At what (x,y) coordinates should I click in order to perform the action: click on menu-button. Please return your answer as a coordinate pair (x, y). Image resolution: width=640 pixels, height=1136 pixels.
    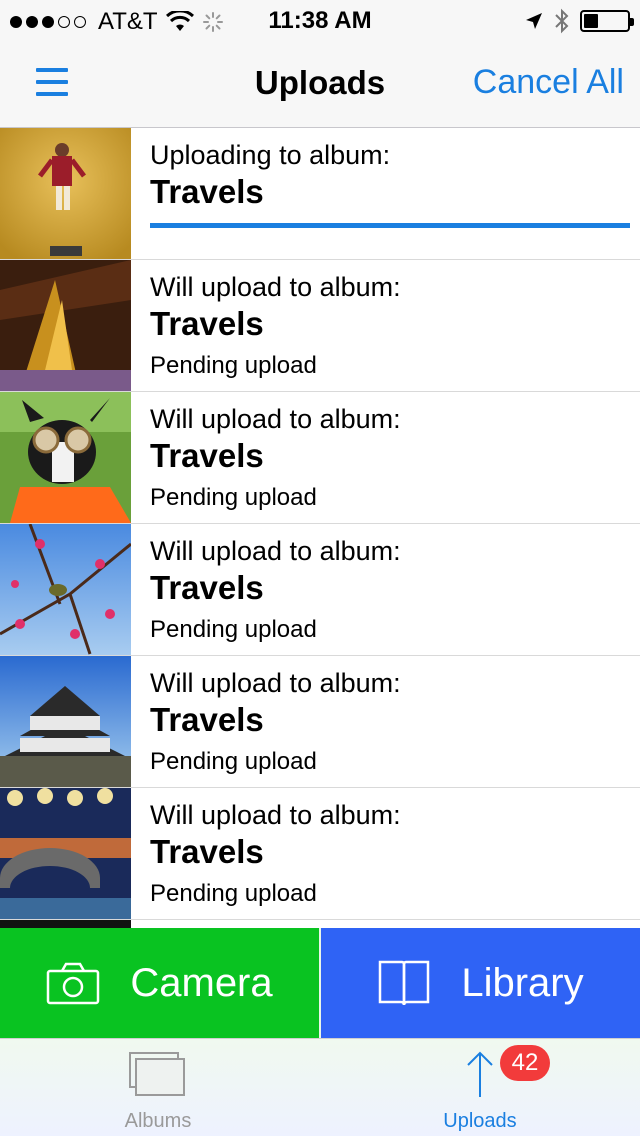
    Looking at the image, I should click on (52, 82).